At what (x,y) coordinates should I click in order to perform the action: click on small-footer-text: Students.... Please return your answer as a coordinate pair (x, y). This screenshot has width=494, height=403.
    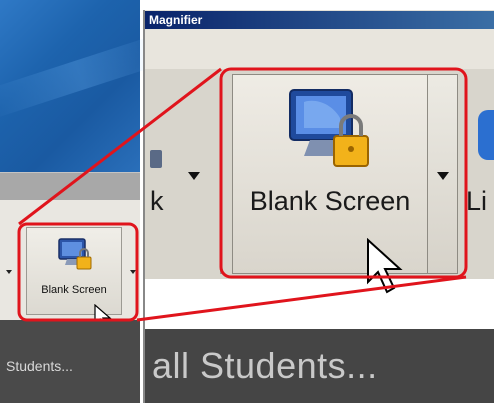
    Looking at the image, I should click on (39, 366).